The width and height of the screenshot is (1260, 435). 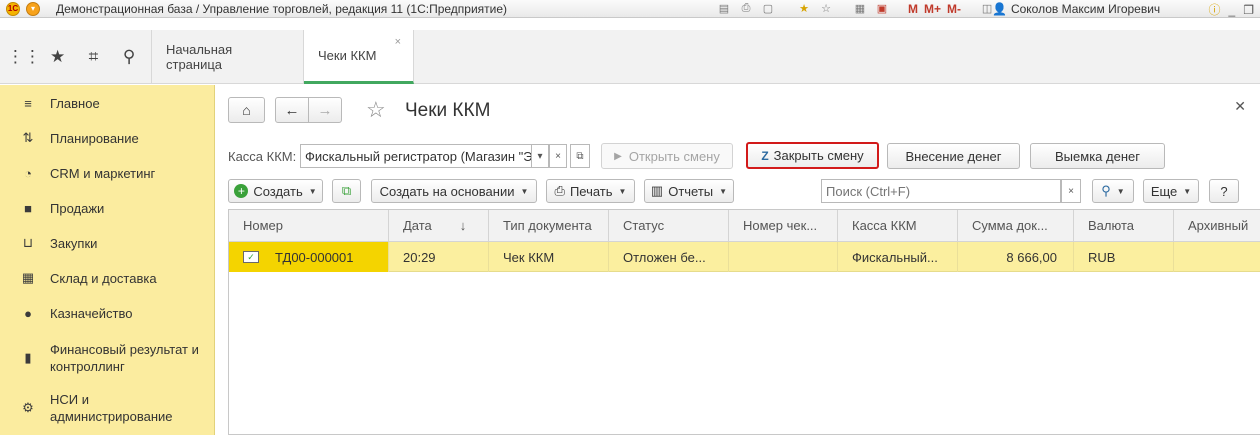 What do you see at coordinates (33, 8) in the screenshot?
I see `main-menu-icon: ▾` at bounding box center [33, 8].